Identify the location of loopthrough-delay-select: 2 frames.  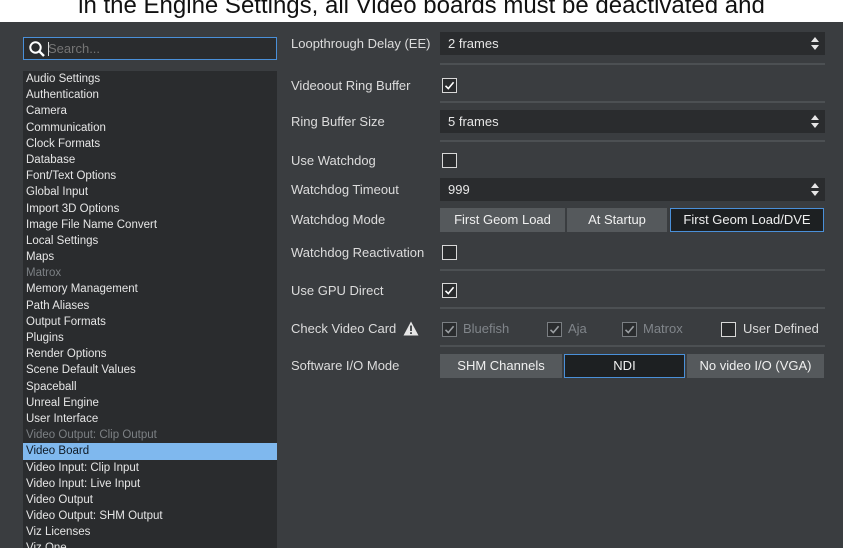
(632, 43).